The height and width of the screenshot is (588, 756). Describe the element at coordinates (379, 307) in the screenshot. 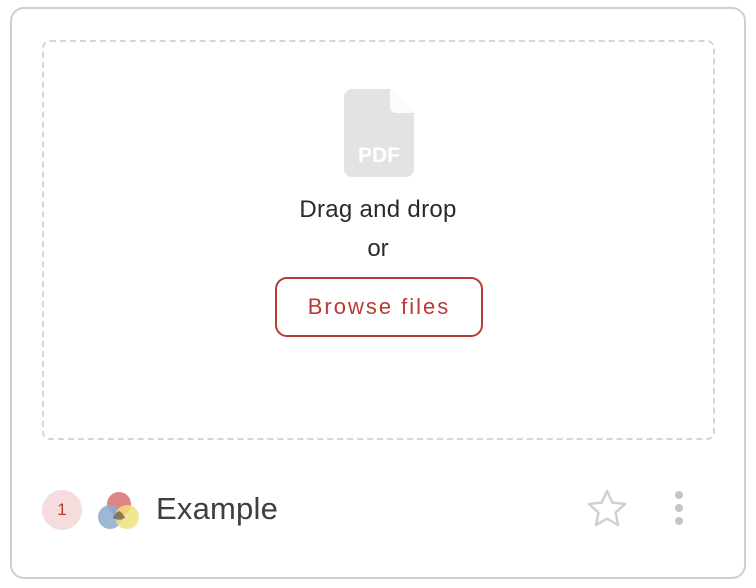

I see `browse-files-button: Browse files` at that location.